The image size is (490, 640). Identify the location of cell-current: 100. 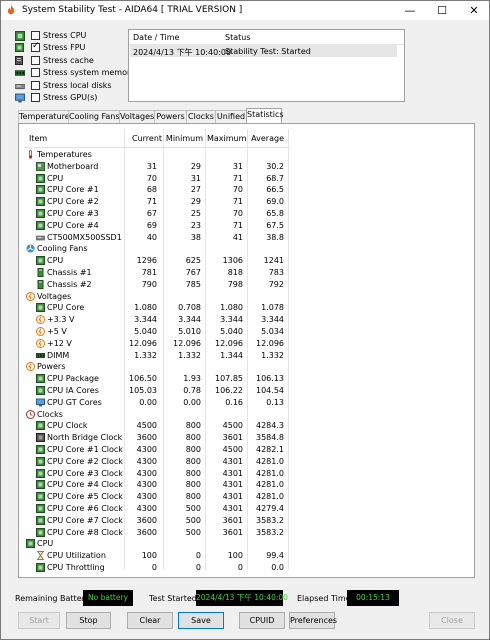
(149, 556).